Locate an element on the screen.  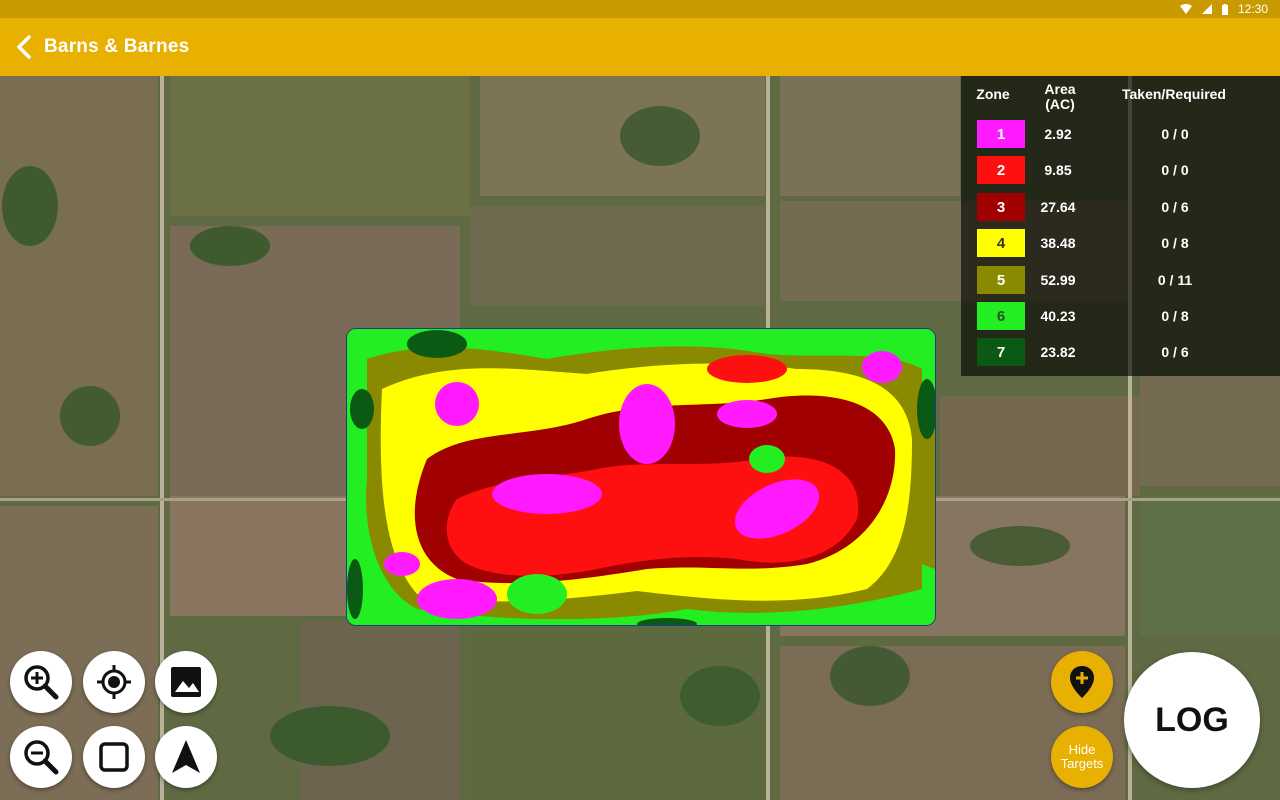
zone-number: 2 is located at coordinates (1001, 170).